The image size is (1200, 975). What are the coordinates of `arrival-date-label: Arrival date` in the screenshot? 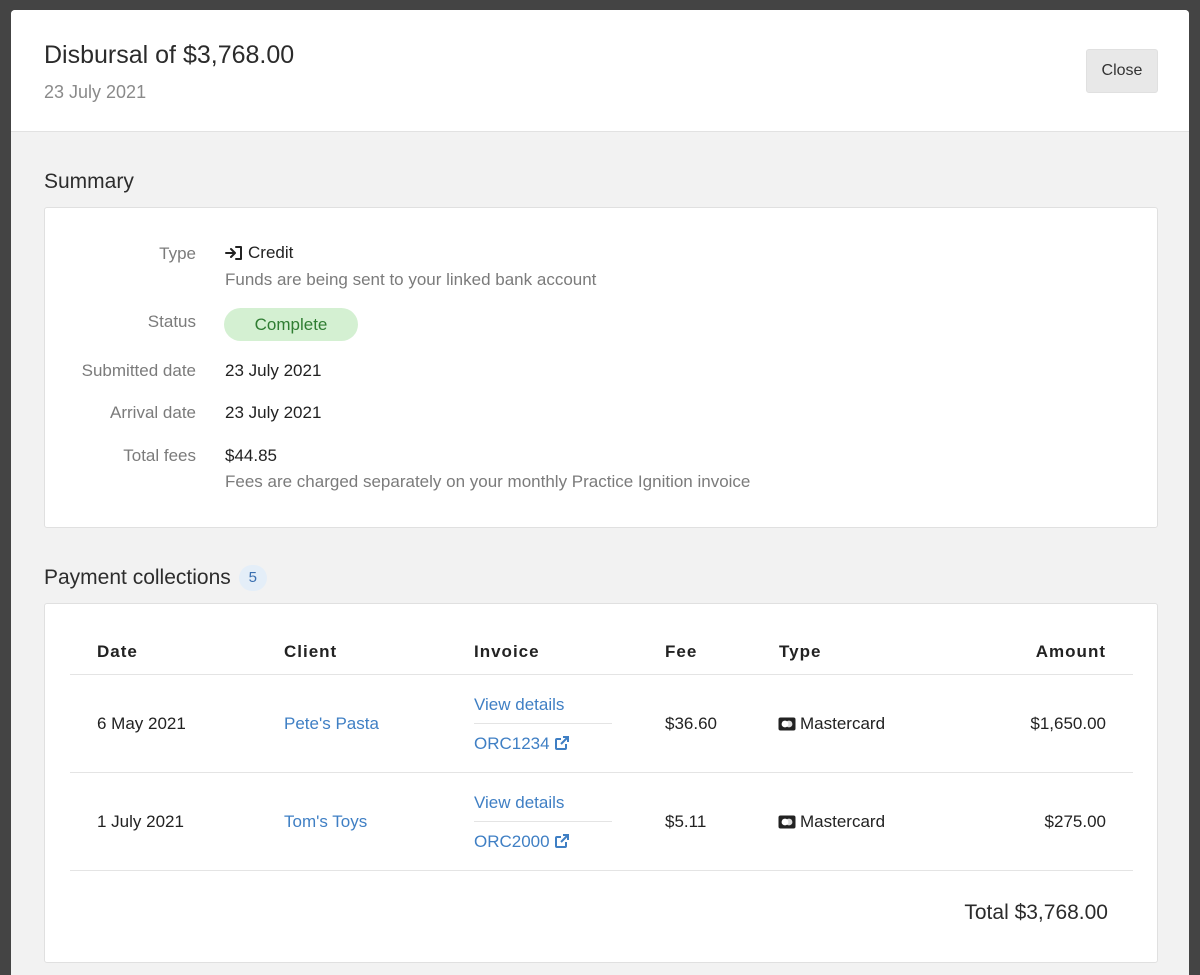 It's located at (153, 412).